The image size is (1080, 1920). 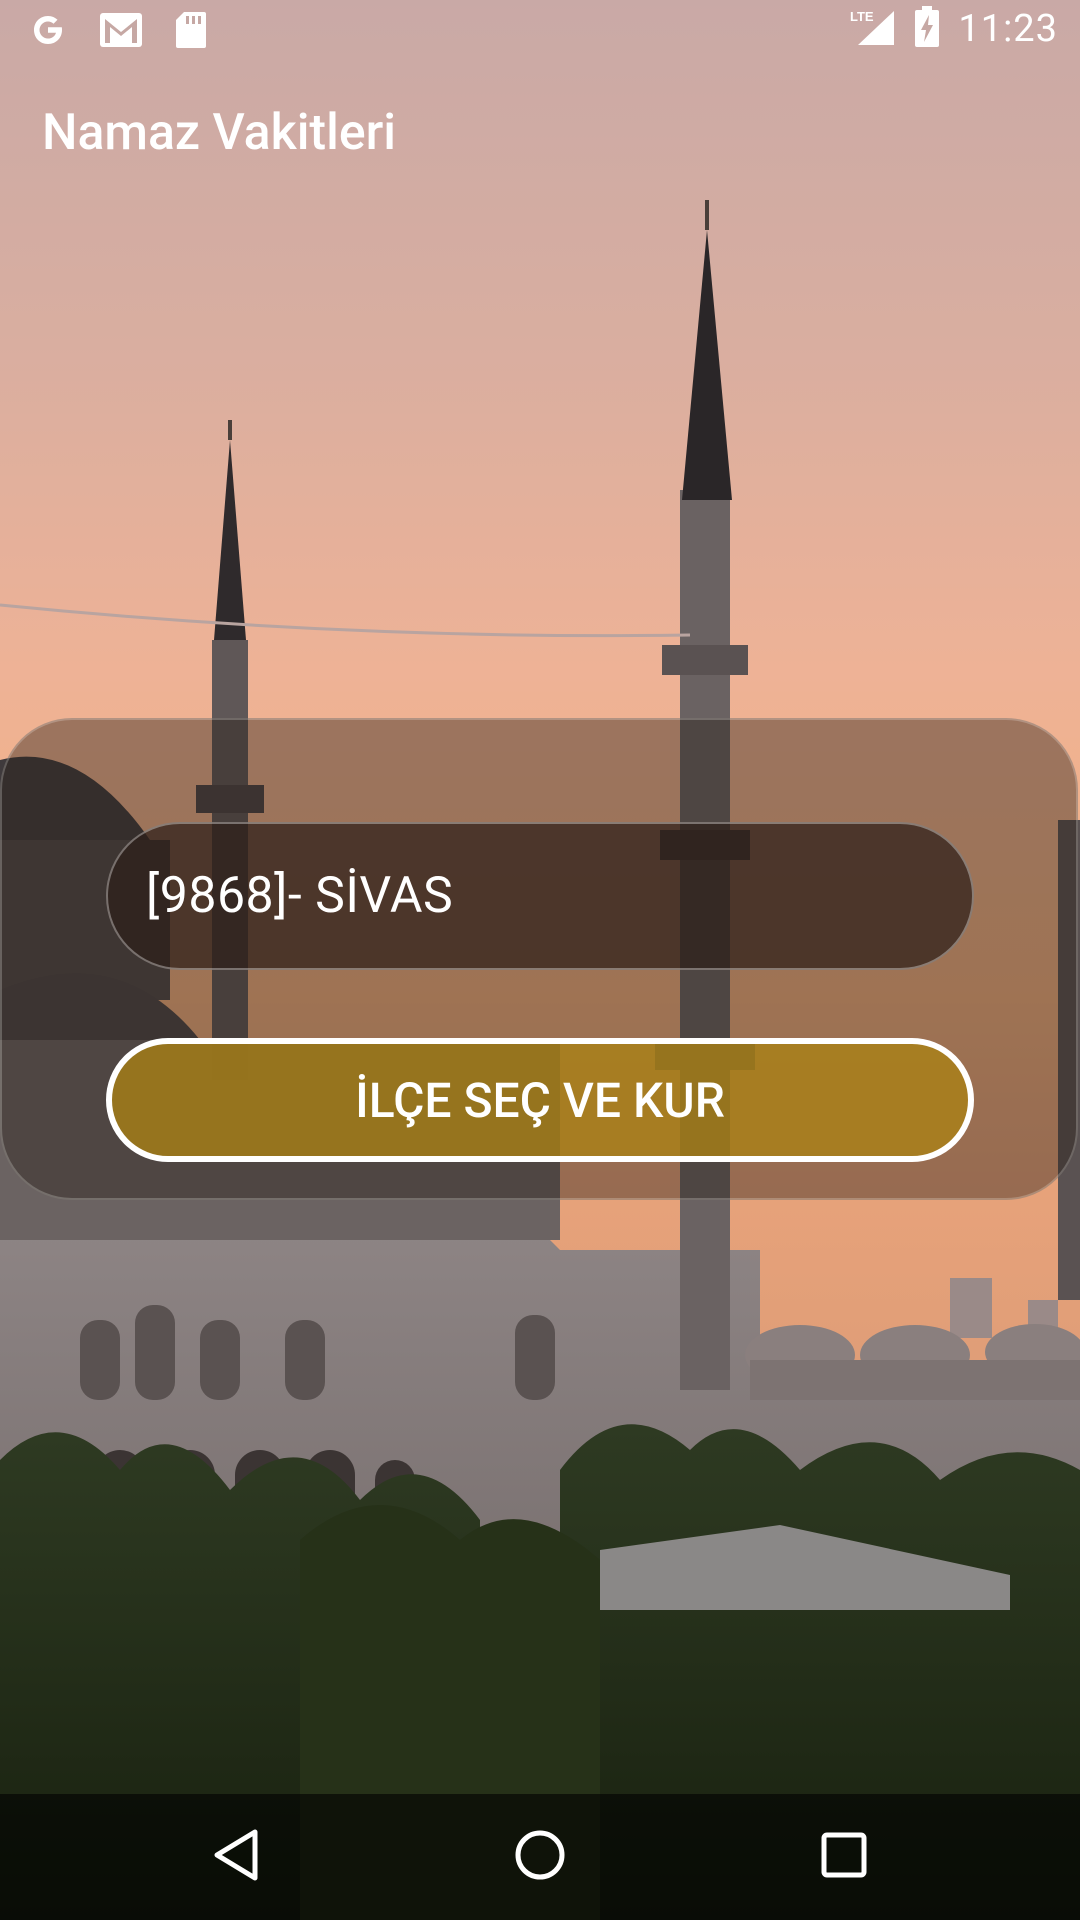 I want to click on select-district-button: İLÇE SEÇ VE KUR, so click(x=540, y=1100).